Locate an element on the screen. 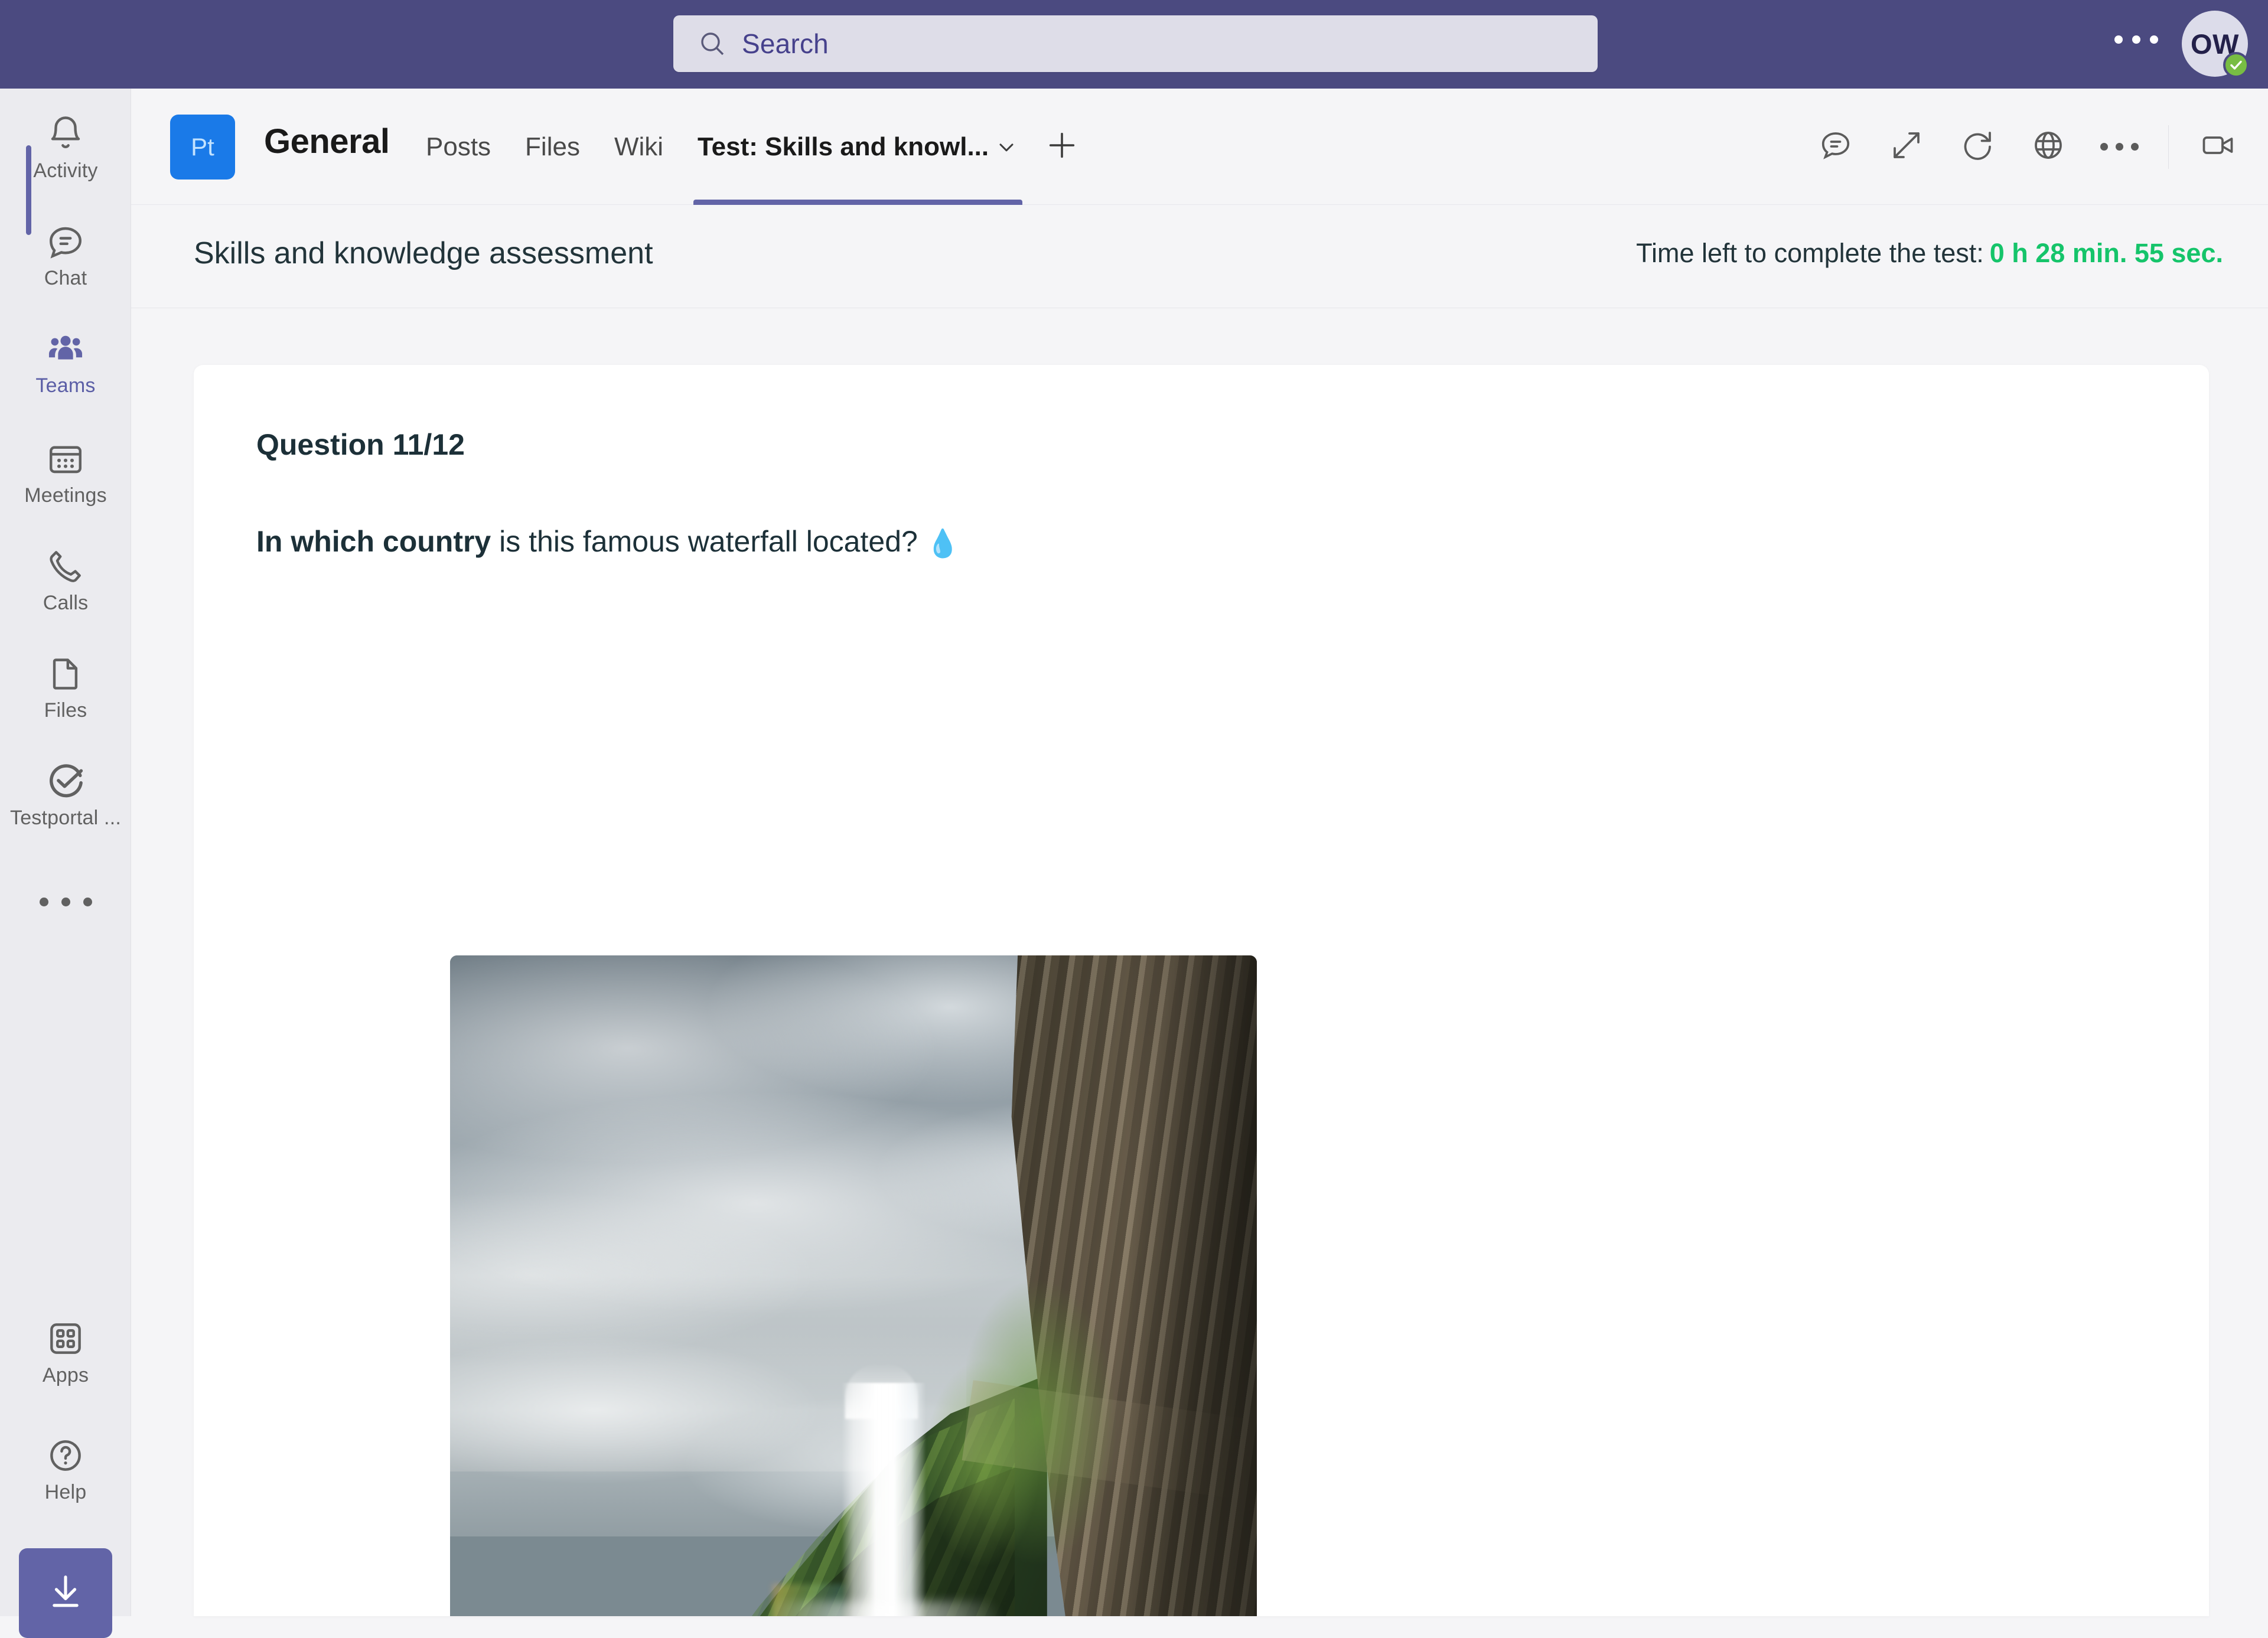  tab-wiki: Wiki is located at coordinates (638, 147).